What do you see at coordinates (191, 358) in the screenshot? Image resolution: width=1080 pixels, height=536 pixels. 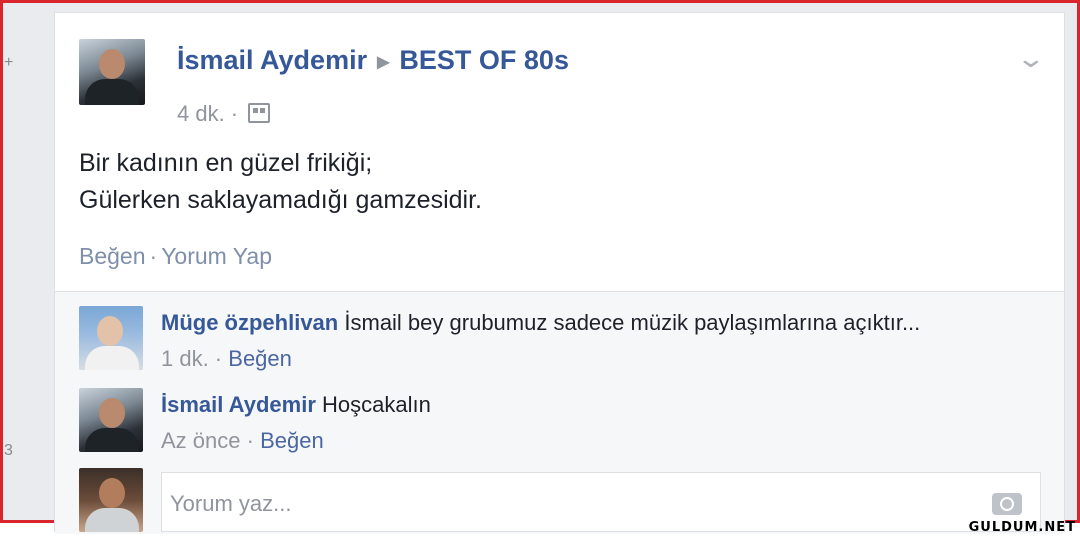 I see `comment-timestamp: 1 dk. ·` at bounding box center [191, 358].